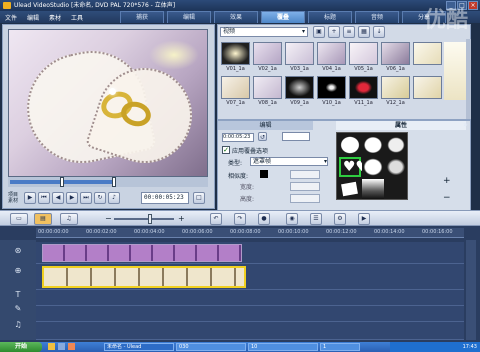 This screenshot has height=352, width=480. What do you see at coordinates (30, 198) in the screenshot?
I see `play-button: ▶` at bounding box center [30, 198].